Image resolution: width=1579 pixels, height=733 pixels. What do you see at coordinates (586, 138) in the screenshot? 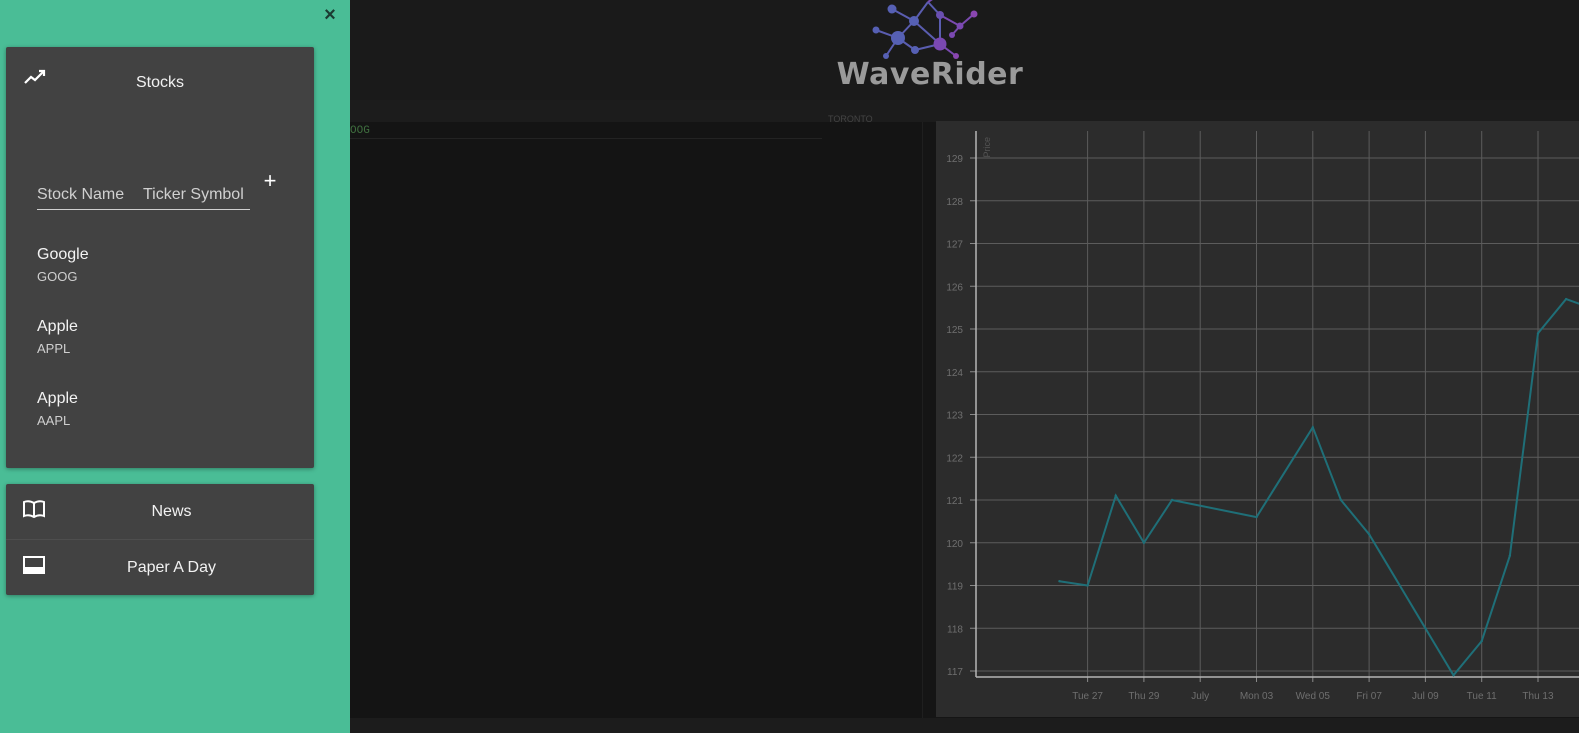
I see `tab-underline` at bounding box center [586, 138].